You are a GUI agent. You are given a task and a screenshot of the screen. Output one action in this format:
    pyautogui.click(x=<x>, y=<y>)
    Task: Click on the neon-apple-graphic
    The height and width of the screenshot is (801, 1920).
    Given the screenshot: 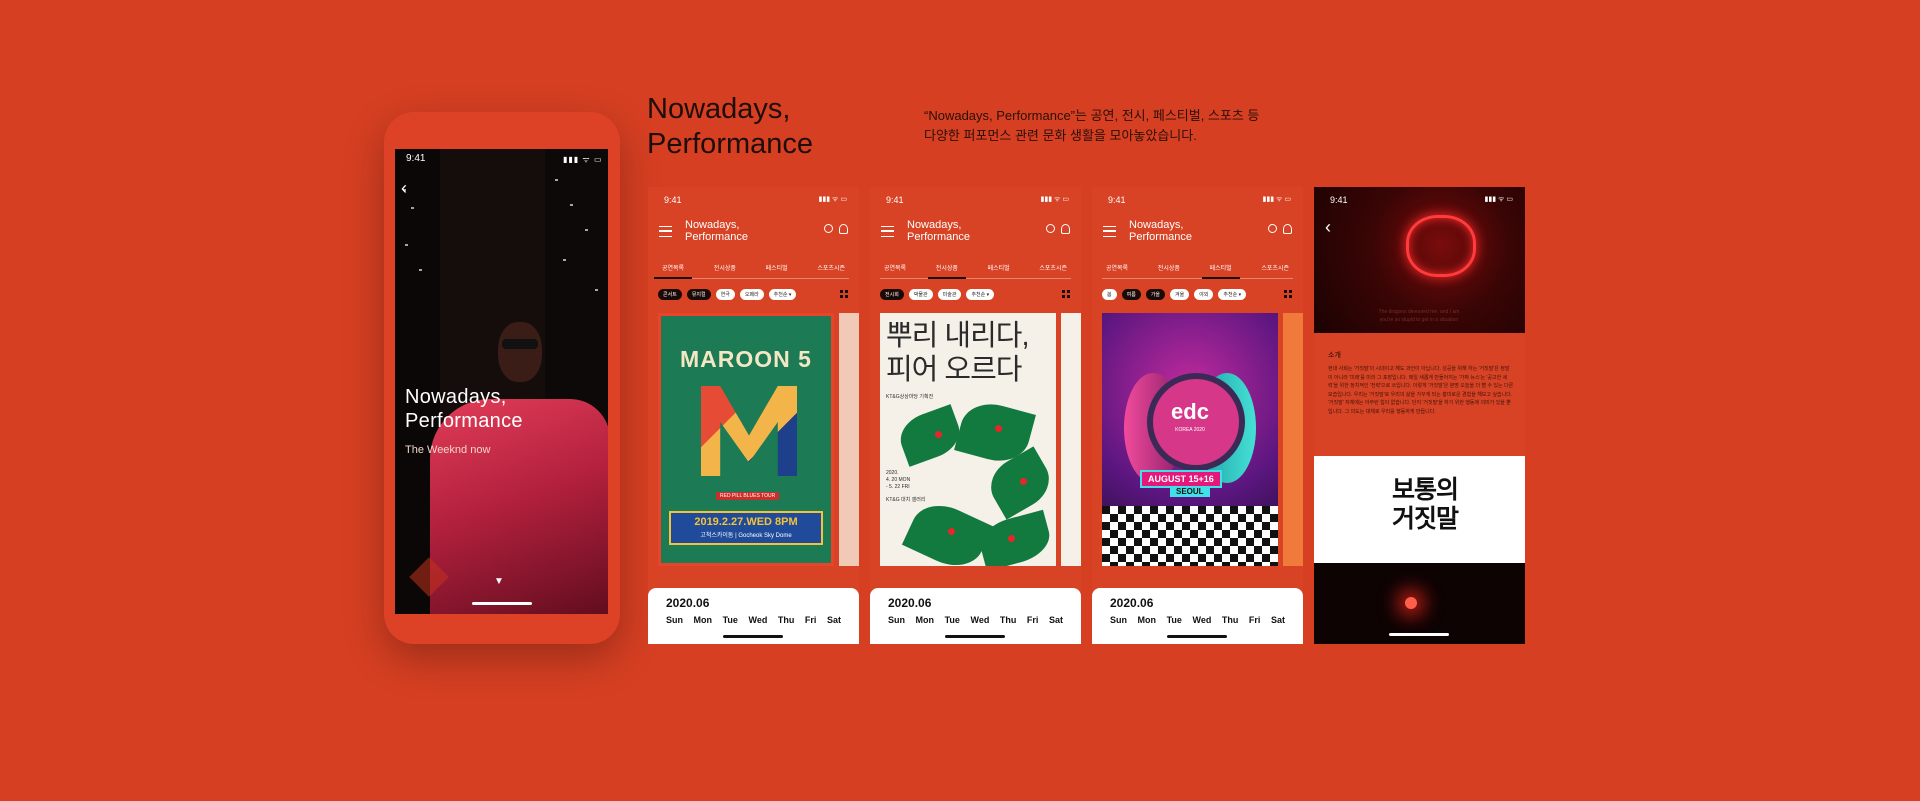 What is the action you would take?
    pyautogui.click(x=1441, y=246)
    